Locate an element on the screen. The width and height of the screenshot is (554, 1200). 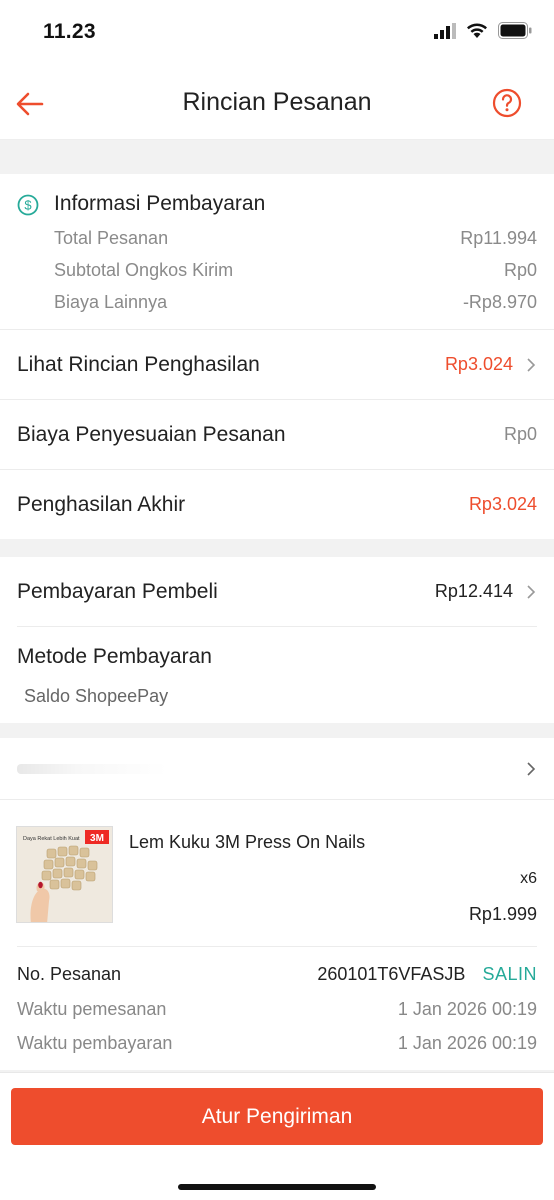
total-order-row: Total Pesanan Rp11.994 is located at coordinates (295, 238).